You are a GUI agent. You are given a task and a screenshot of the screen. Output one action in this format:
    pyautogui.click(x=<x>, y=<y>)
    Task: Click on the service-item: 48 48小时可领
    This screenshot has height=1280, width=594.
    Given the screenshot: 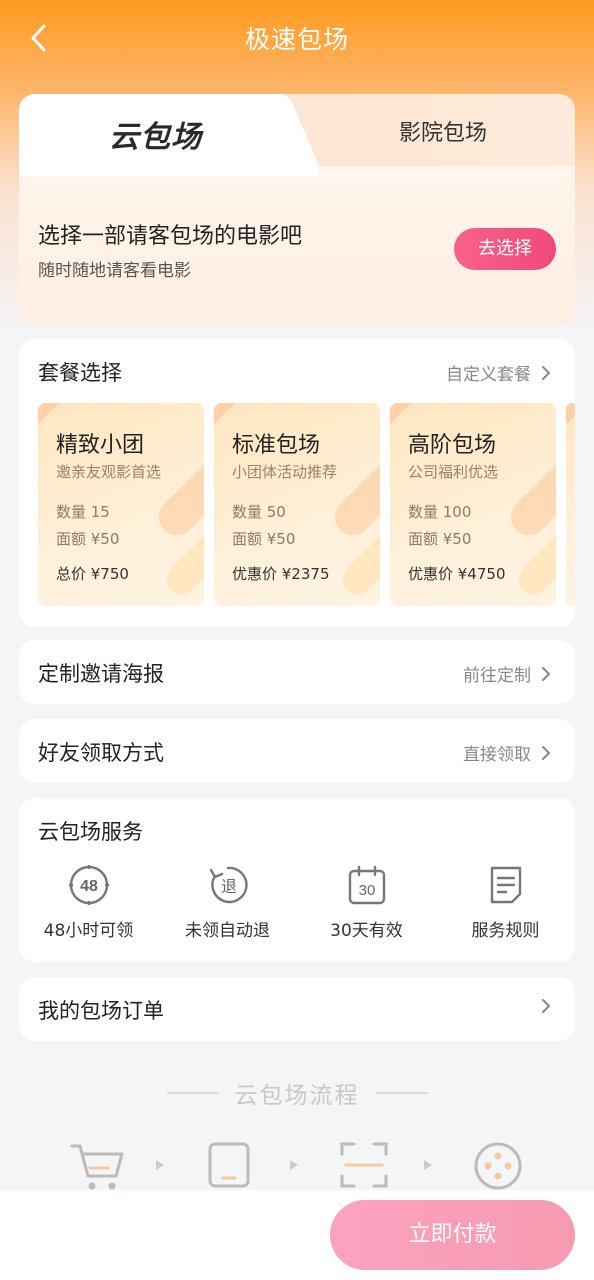 What is the action you would take?
    pyautogui.click(x=88, y=902)
    